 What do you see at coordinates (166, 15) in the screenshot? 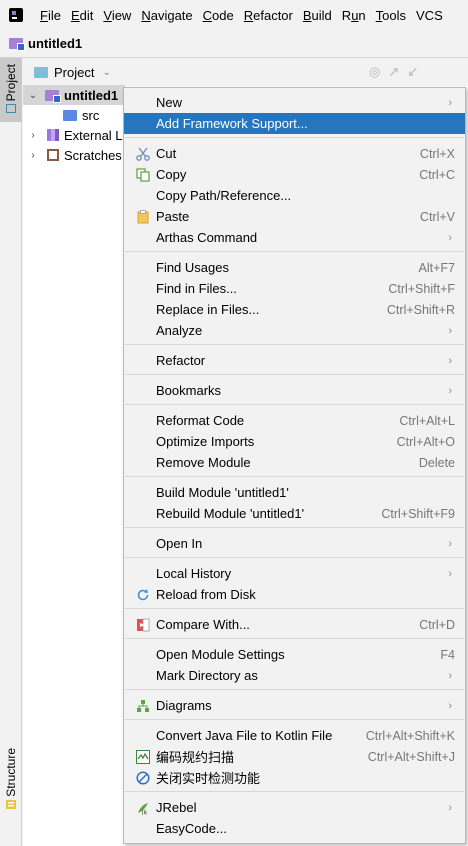
I see `menu-navigate: Navigate` at bounding box center [166, 15].